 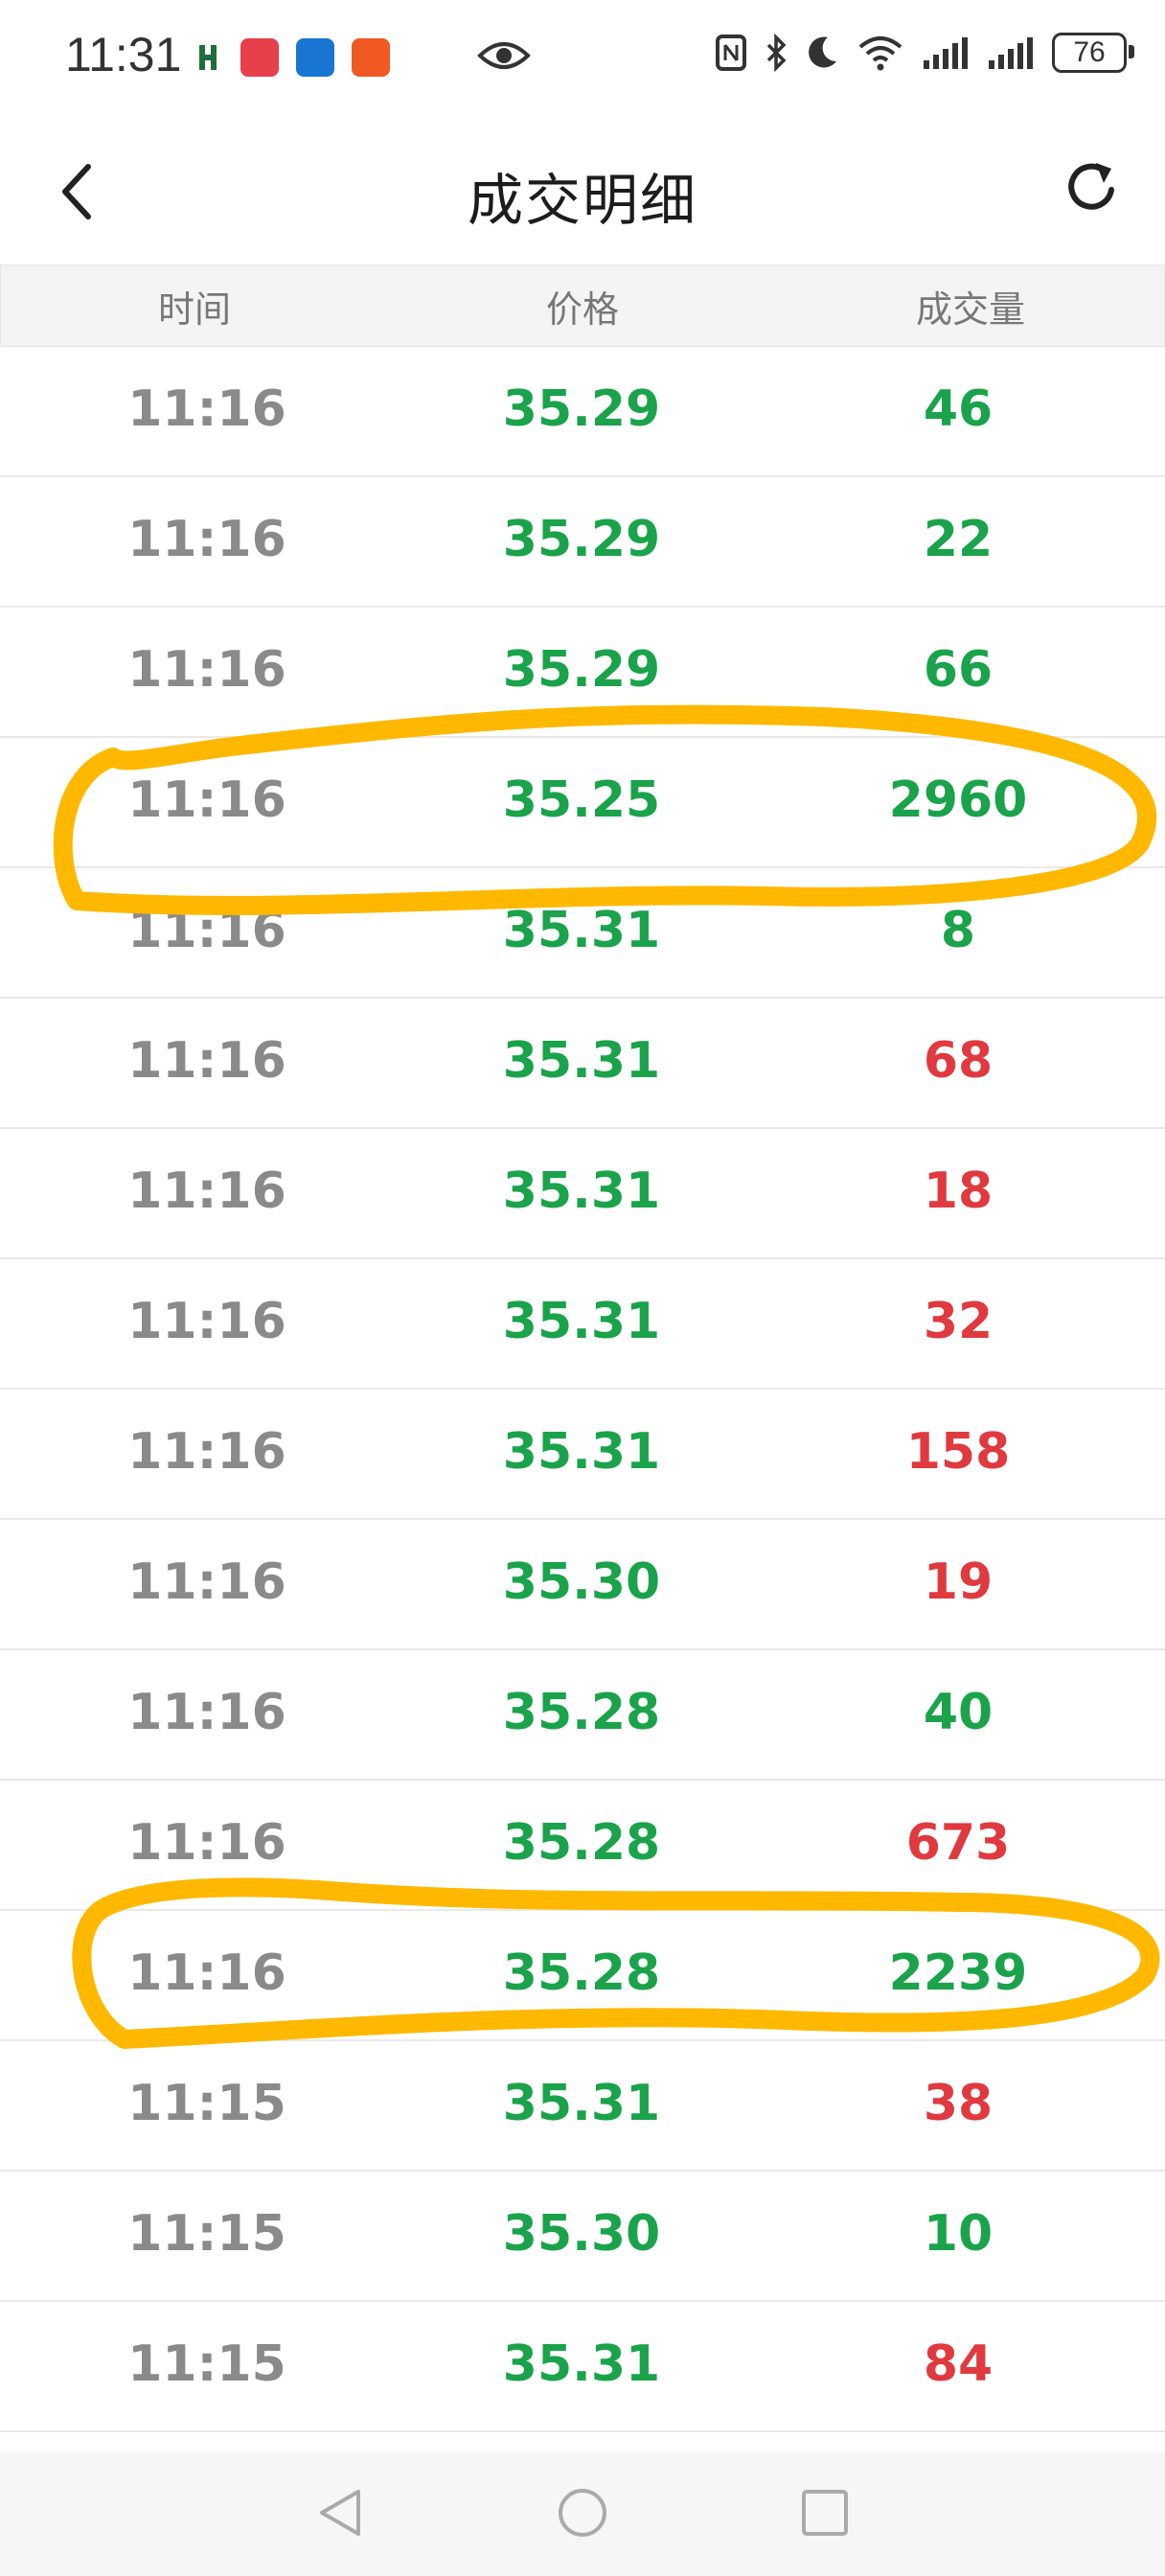 What do you see at coordinates (194, 309) in the screenshot?
I see `column-header-time: 时间` at bounding box center [194, 309].